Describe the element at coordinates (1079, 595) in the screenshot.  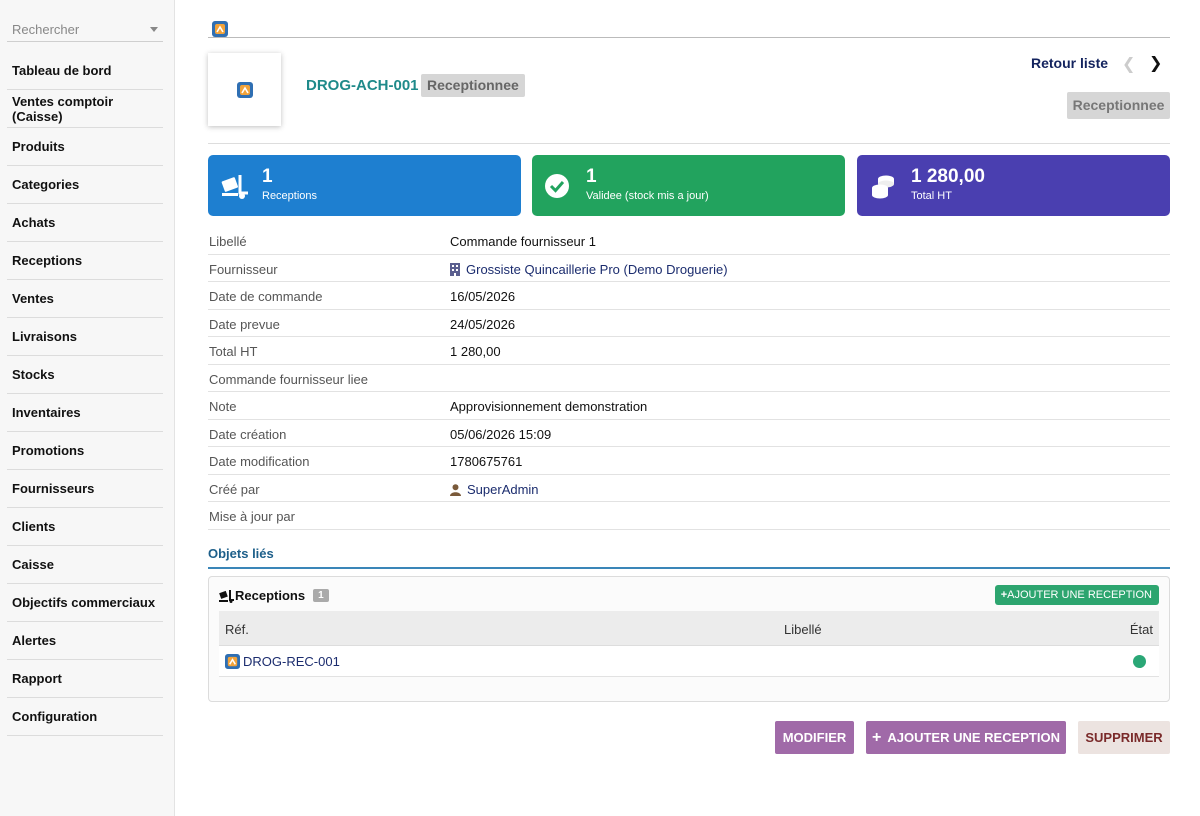
I see `add-reception-small-label: AJOUTER UNE RECEPTION` at that location.